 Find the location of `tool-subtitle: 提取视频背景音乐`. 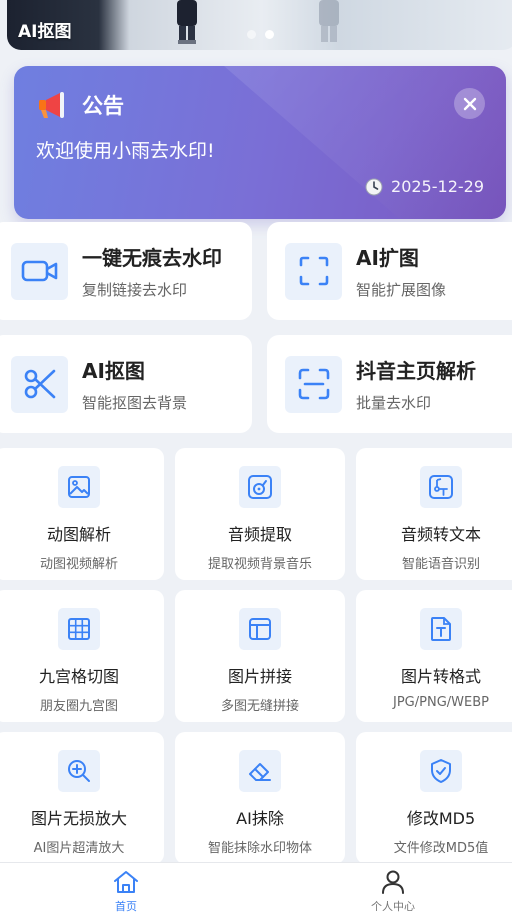

tool-subtitle: 提取视频背景音乐 is located at coordinates (259, 564).